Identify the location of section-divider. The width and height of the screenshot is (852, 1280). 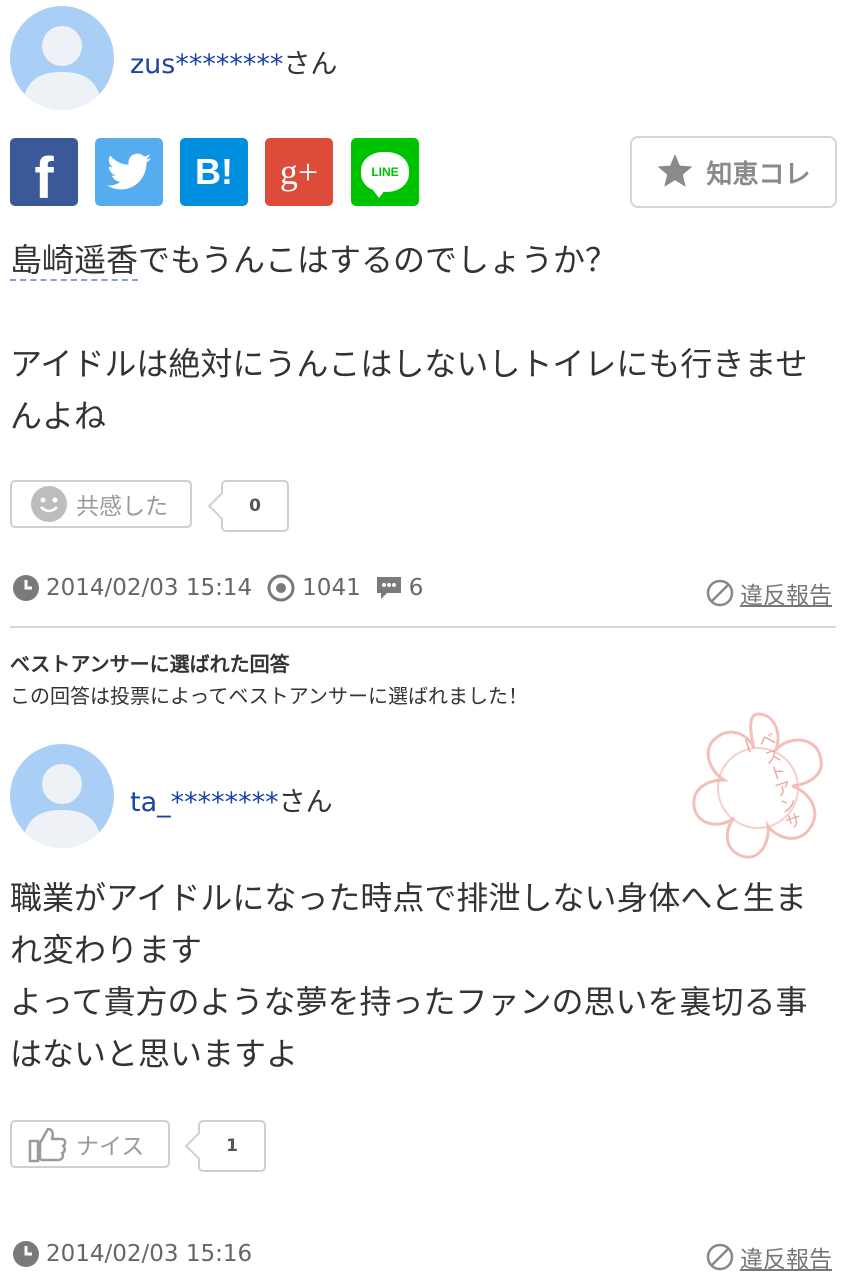
(423, 627).